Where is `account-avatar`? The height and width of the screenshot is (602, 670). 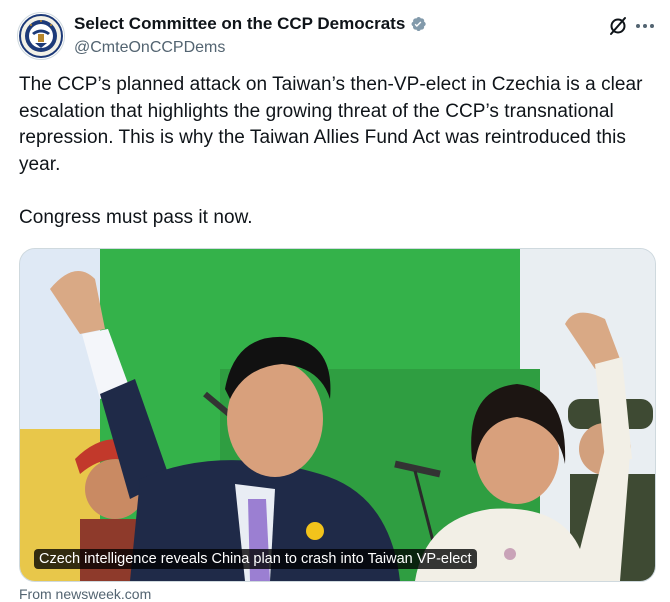 account-avatar is located at coordinates (41, 36).